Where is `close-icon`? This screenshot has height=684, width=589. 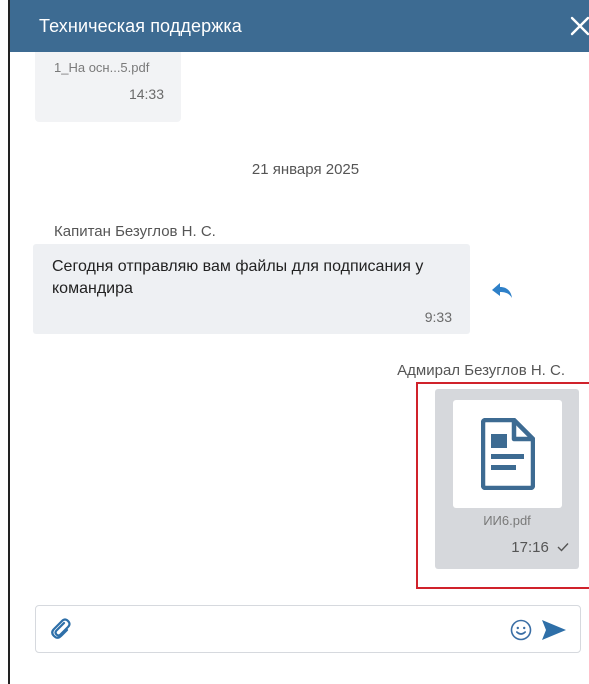
close-icon is located at coordinates (578, 26).